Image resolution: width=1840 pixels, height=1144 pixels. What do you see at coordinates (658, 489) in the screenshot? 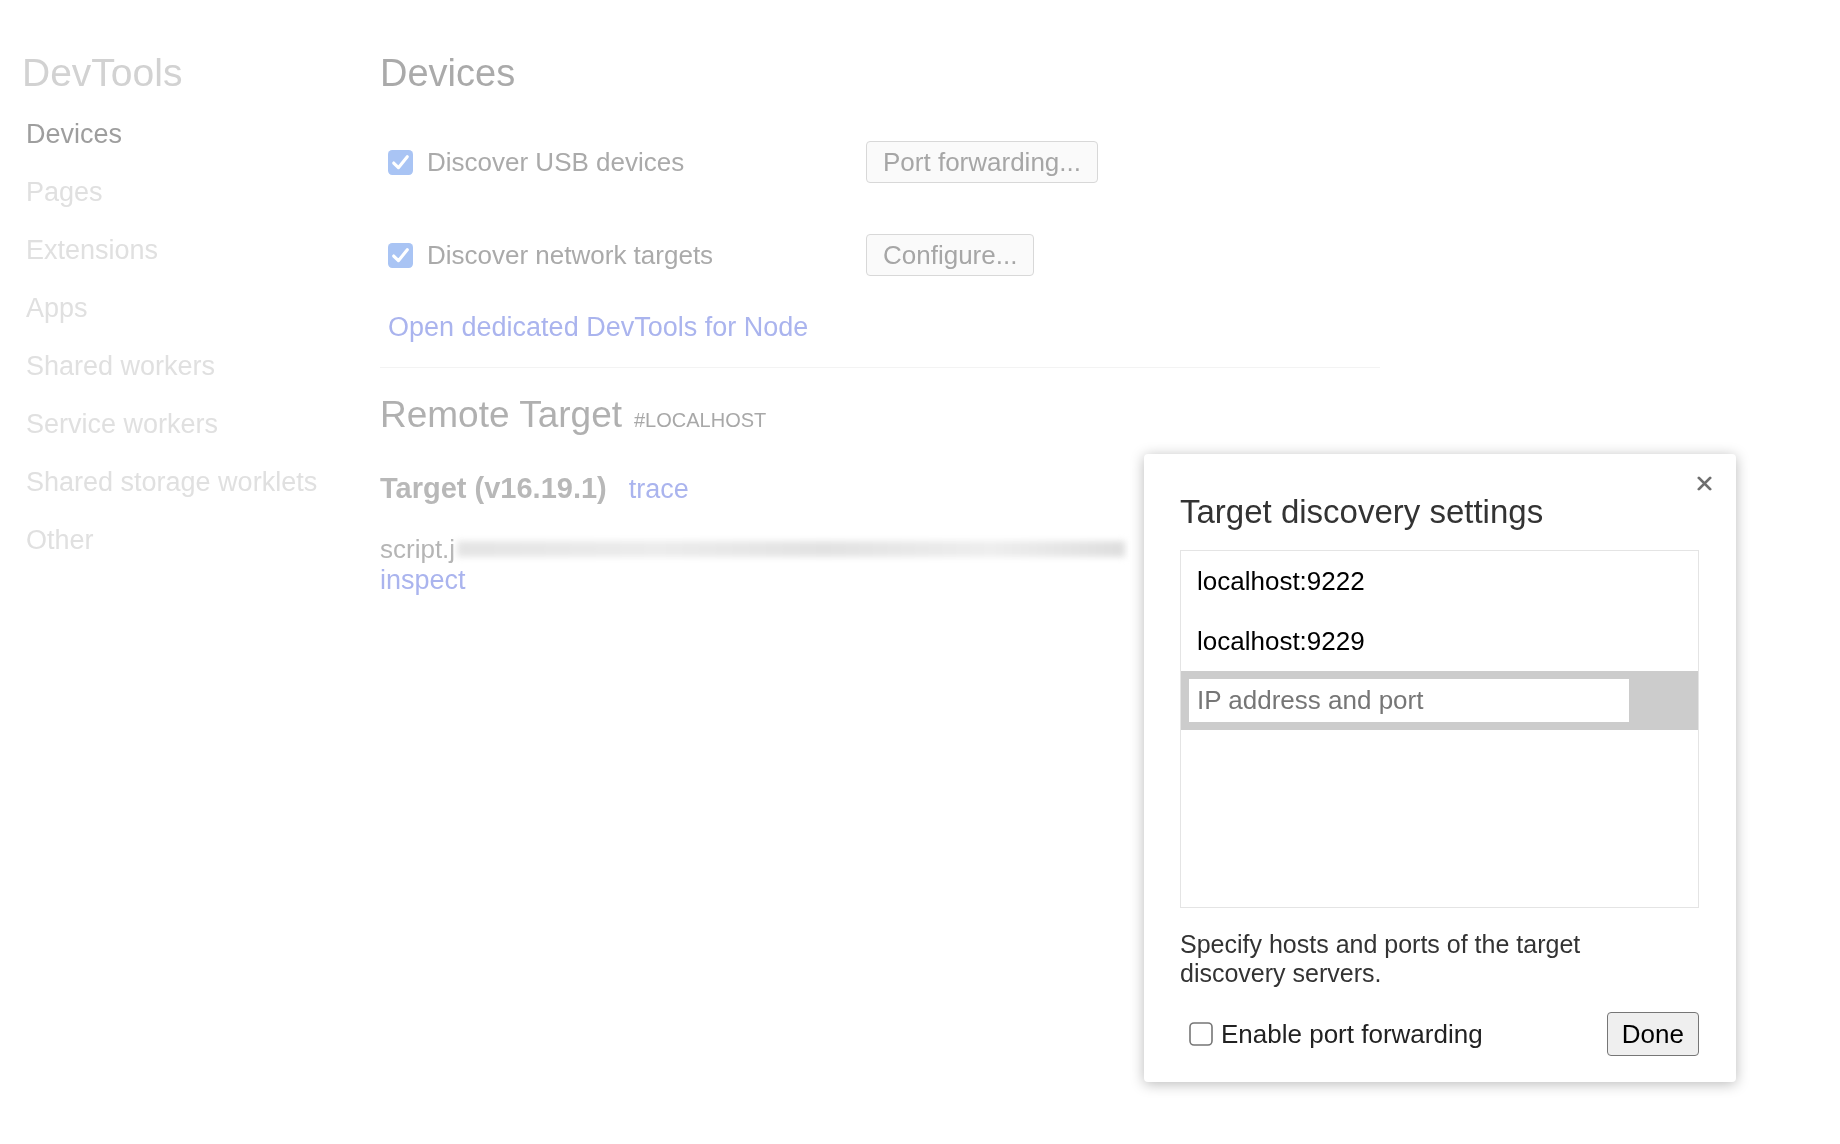
I see `trace-link: trace` at bounding box center [658, 489].